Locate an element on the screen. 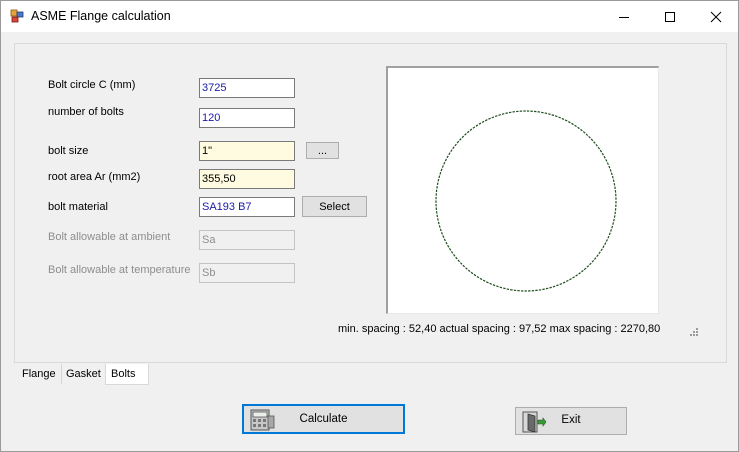  calculate-label: Calculate is located at coordinates (323, 419).